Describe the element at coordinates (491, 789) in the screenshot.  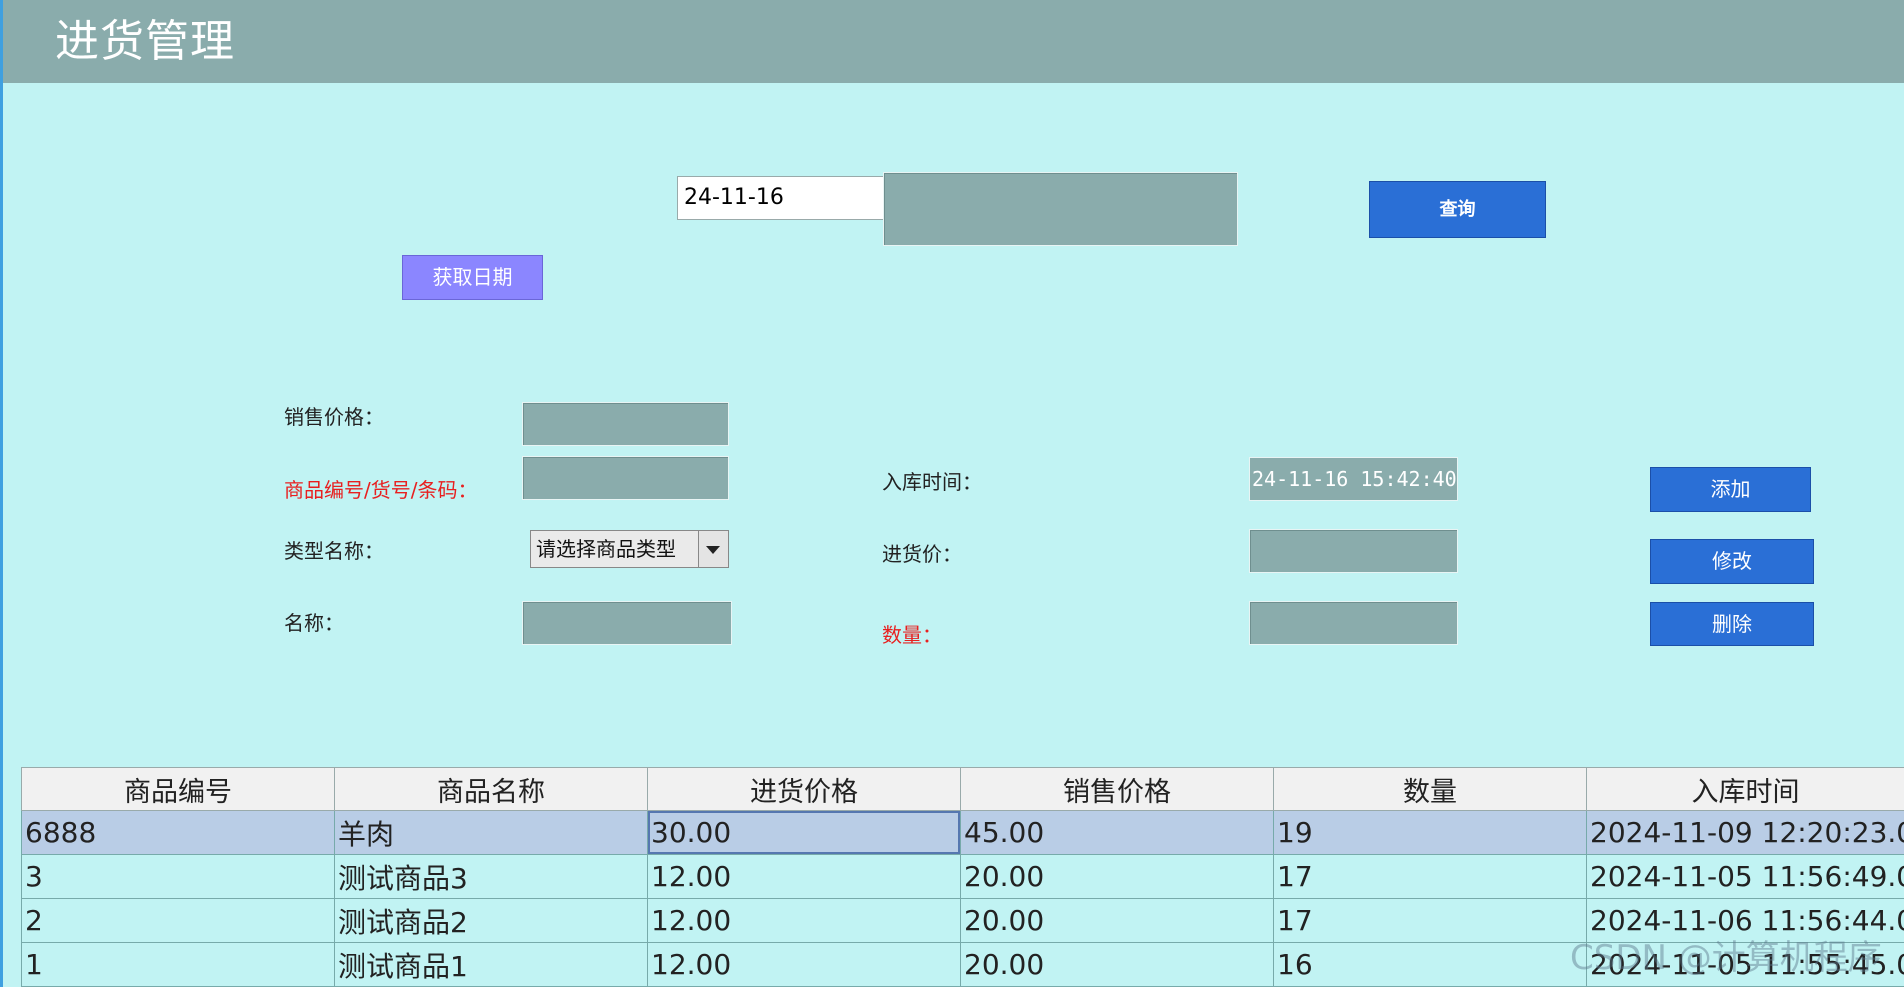
I see `column-header-name: 商品名称` at that location.